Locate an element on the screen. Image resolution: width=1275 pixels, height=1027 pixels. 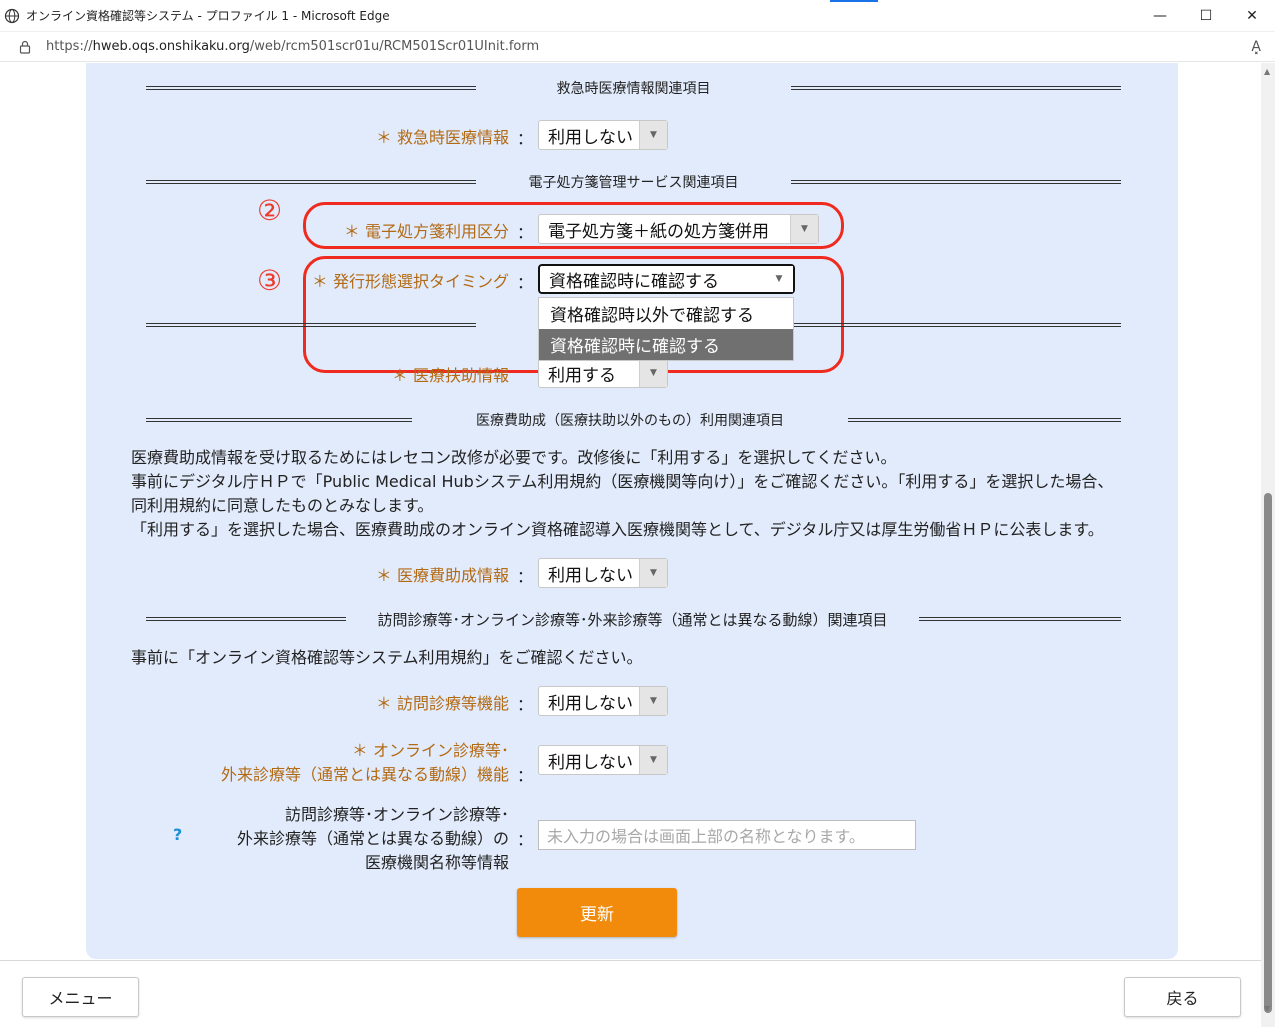
scroll-down-icon: ▼ is located at coordinates (1267, 1008).